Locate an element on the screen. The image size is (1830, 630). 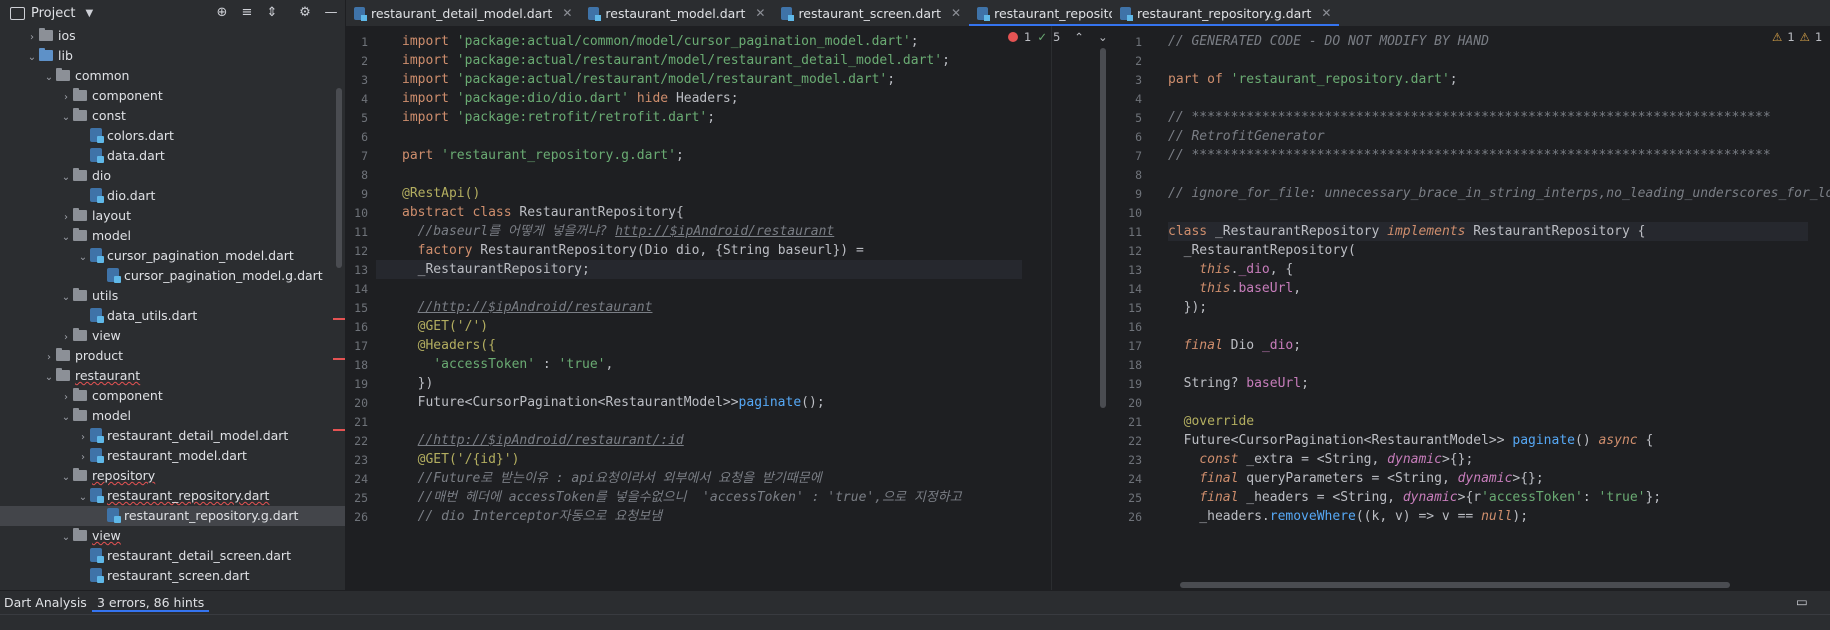
code-line: @GET('/') is located at coordinates (445, 326).